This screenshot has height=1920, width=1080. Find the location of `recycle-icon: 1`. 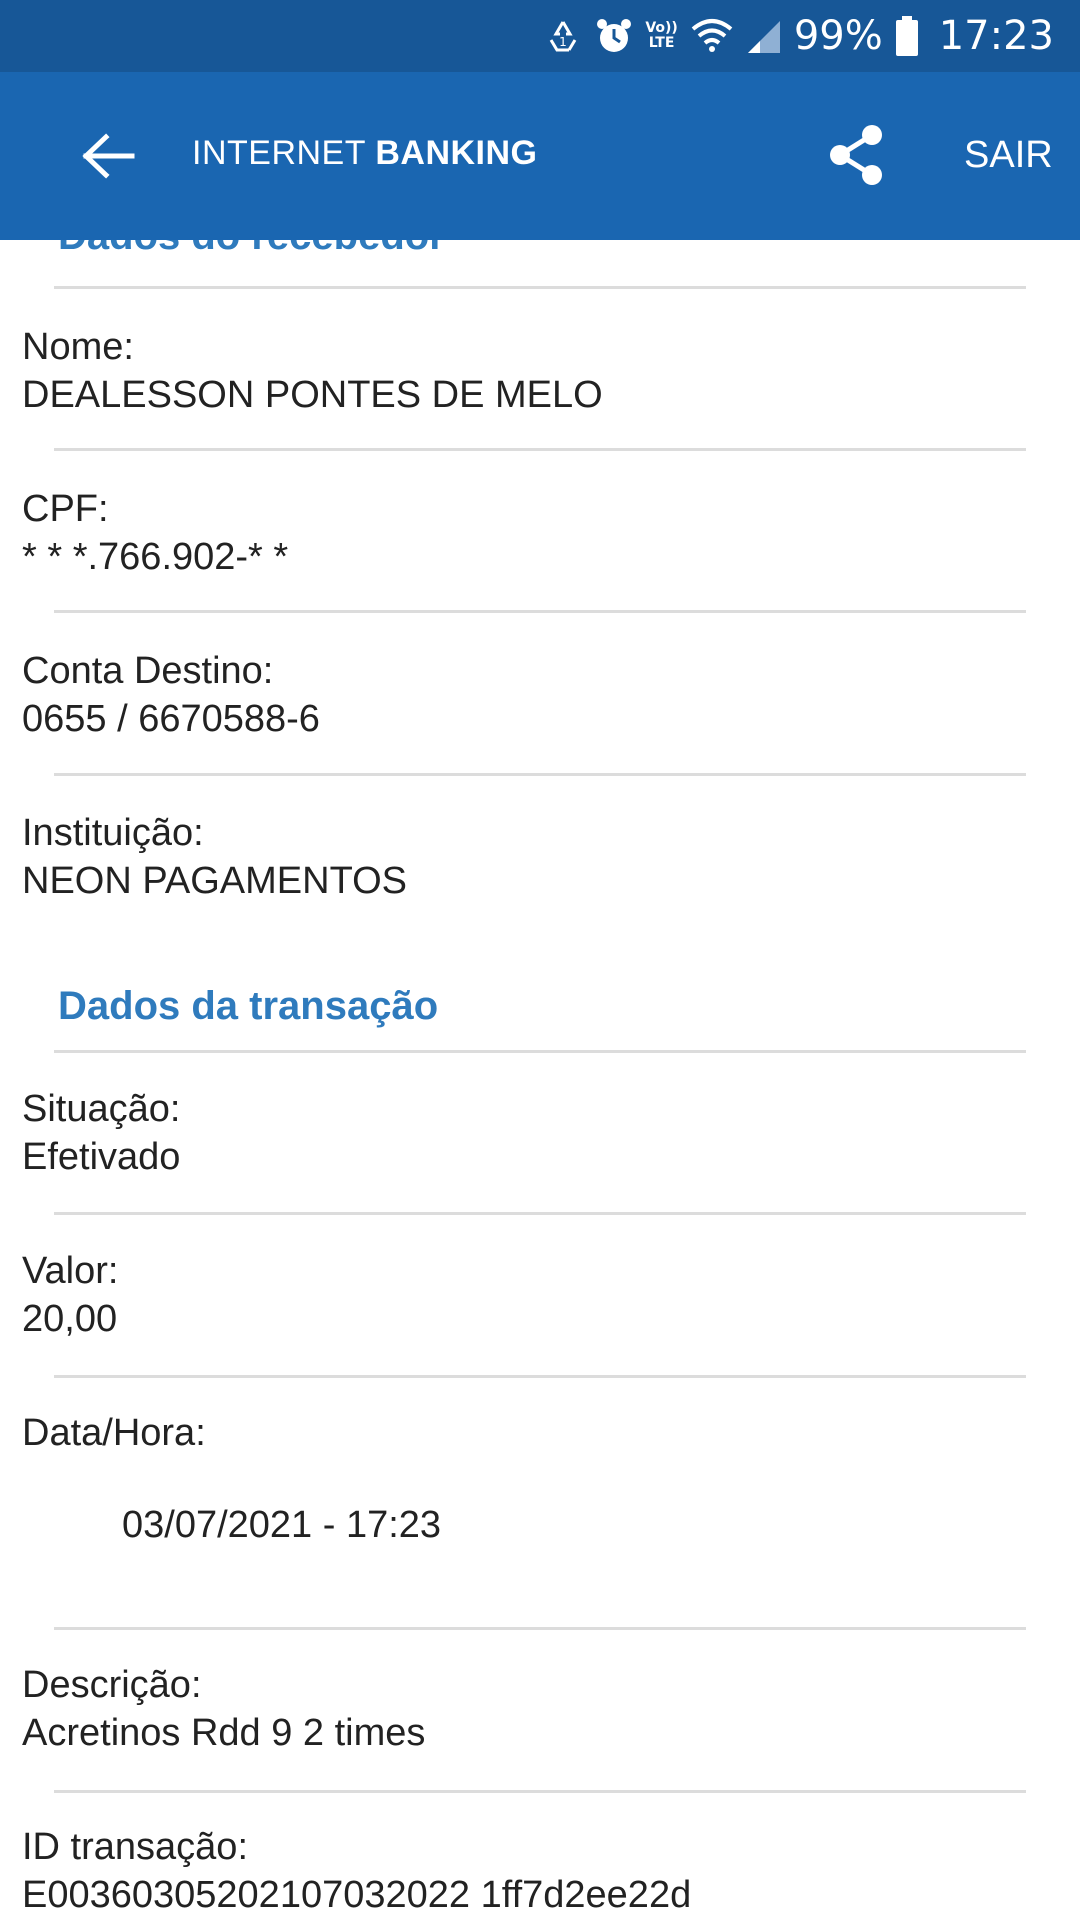

recycle-icon: 1 is located at coordinates (563, 36).